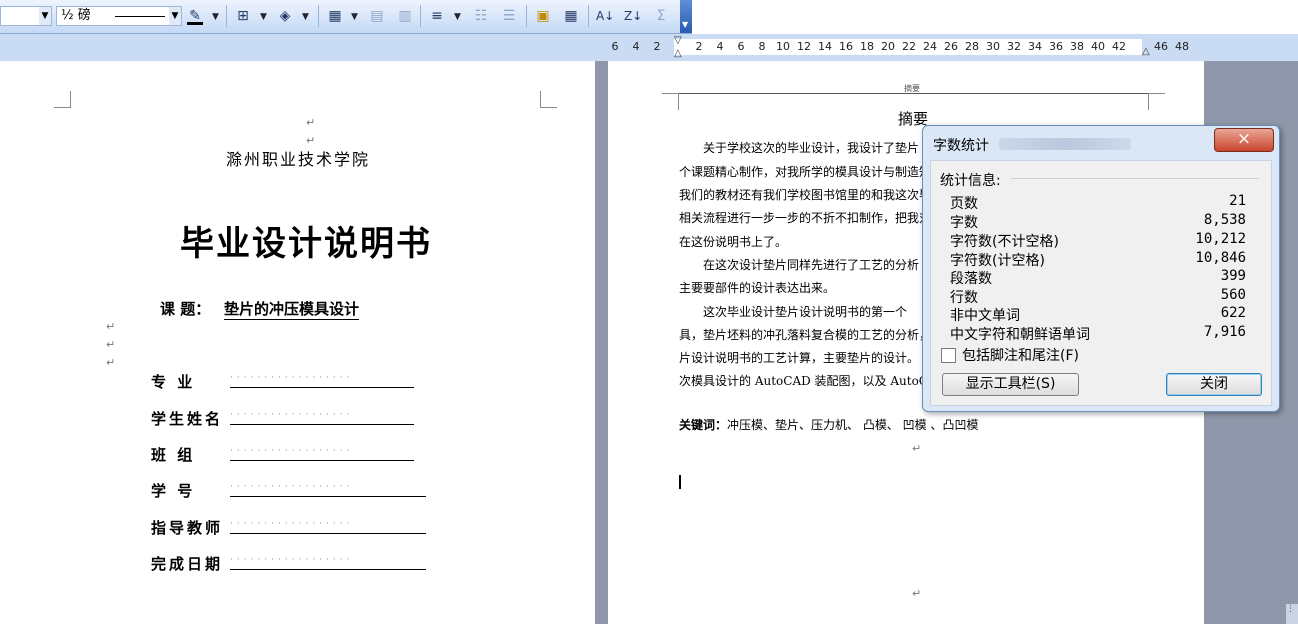 This screenshot has width=1298, height=624. What do you see at coordinates (757, 288) in the screenshot?
I see `abstract-line: 主要要部件的设计表达出来。` at bounding box center [757, 288].